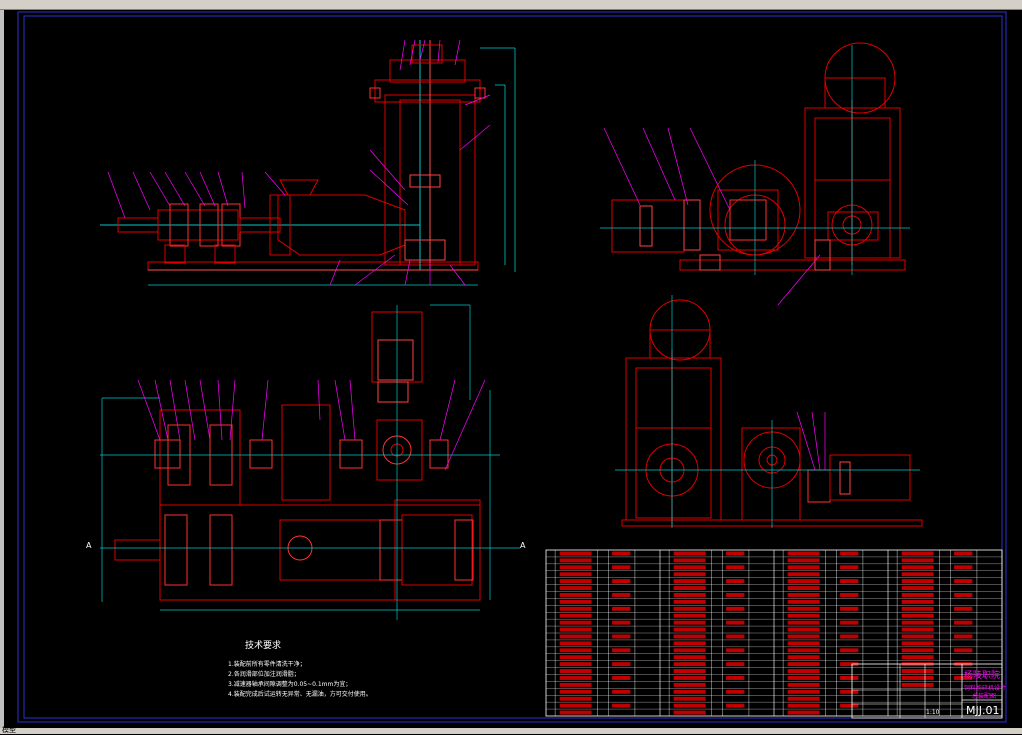 This screenshot has width=1022, height=735. What do you see at coordinates (267, 664) in the screenshot?
I see `notes-item-1: 1.装配前所有零件清洗干净；` at bounding box center [267, 664].